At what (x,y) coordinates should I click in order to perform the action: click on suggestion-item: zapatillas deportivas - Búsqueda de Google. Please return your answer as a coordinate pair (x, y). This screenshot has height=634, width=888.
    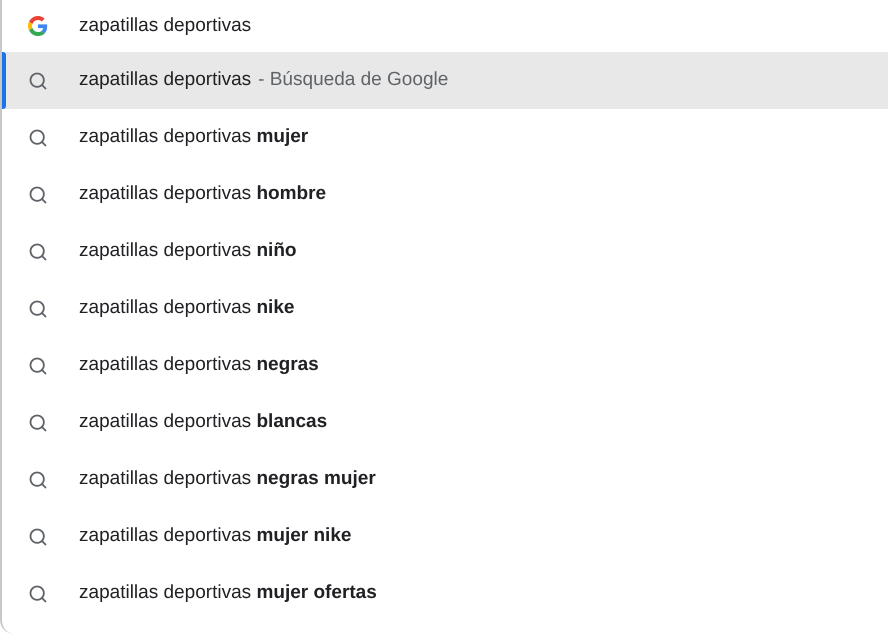
    Looking at the image, I should click on (445, 80).